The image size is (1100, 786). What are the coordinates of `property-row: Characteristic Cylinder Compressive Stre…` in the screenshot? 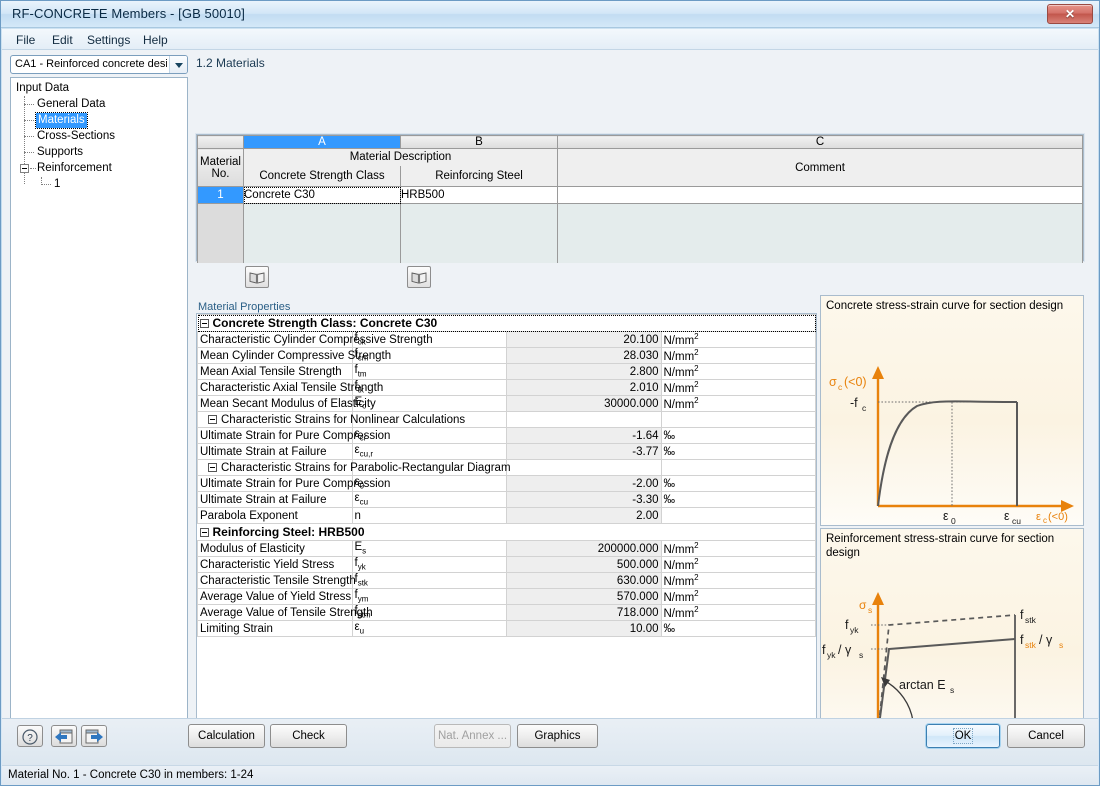 It's located at (506, 339).